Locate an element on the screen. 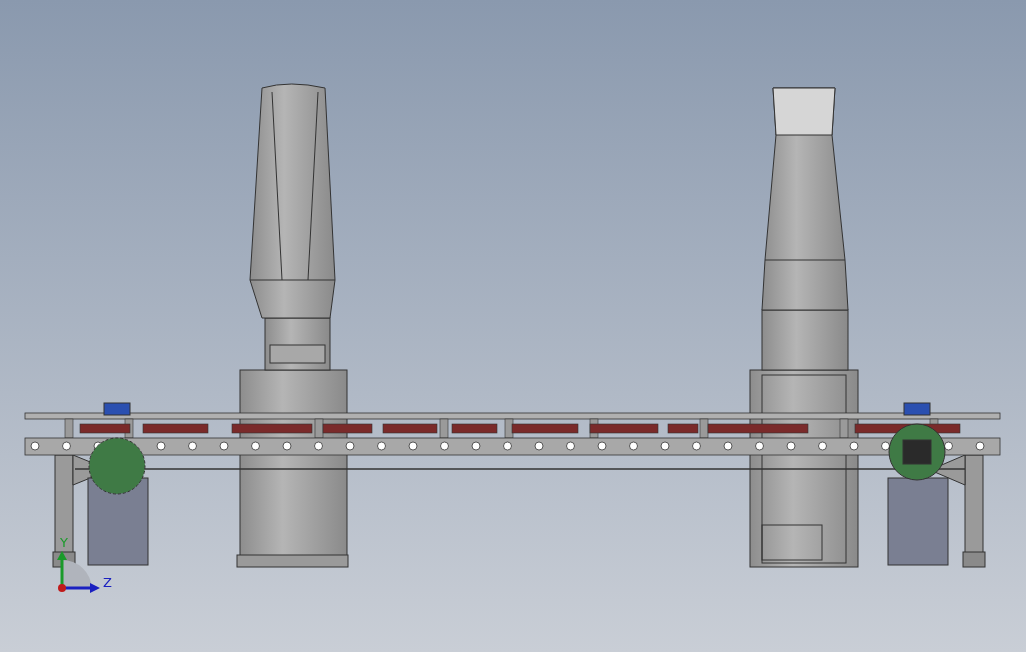 The image size is (1026, 652). axis-triad-icon is located at coordinates (78, 572).